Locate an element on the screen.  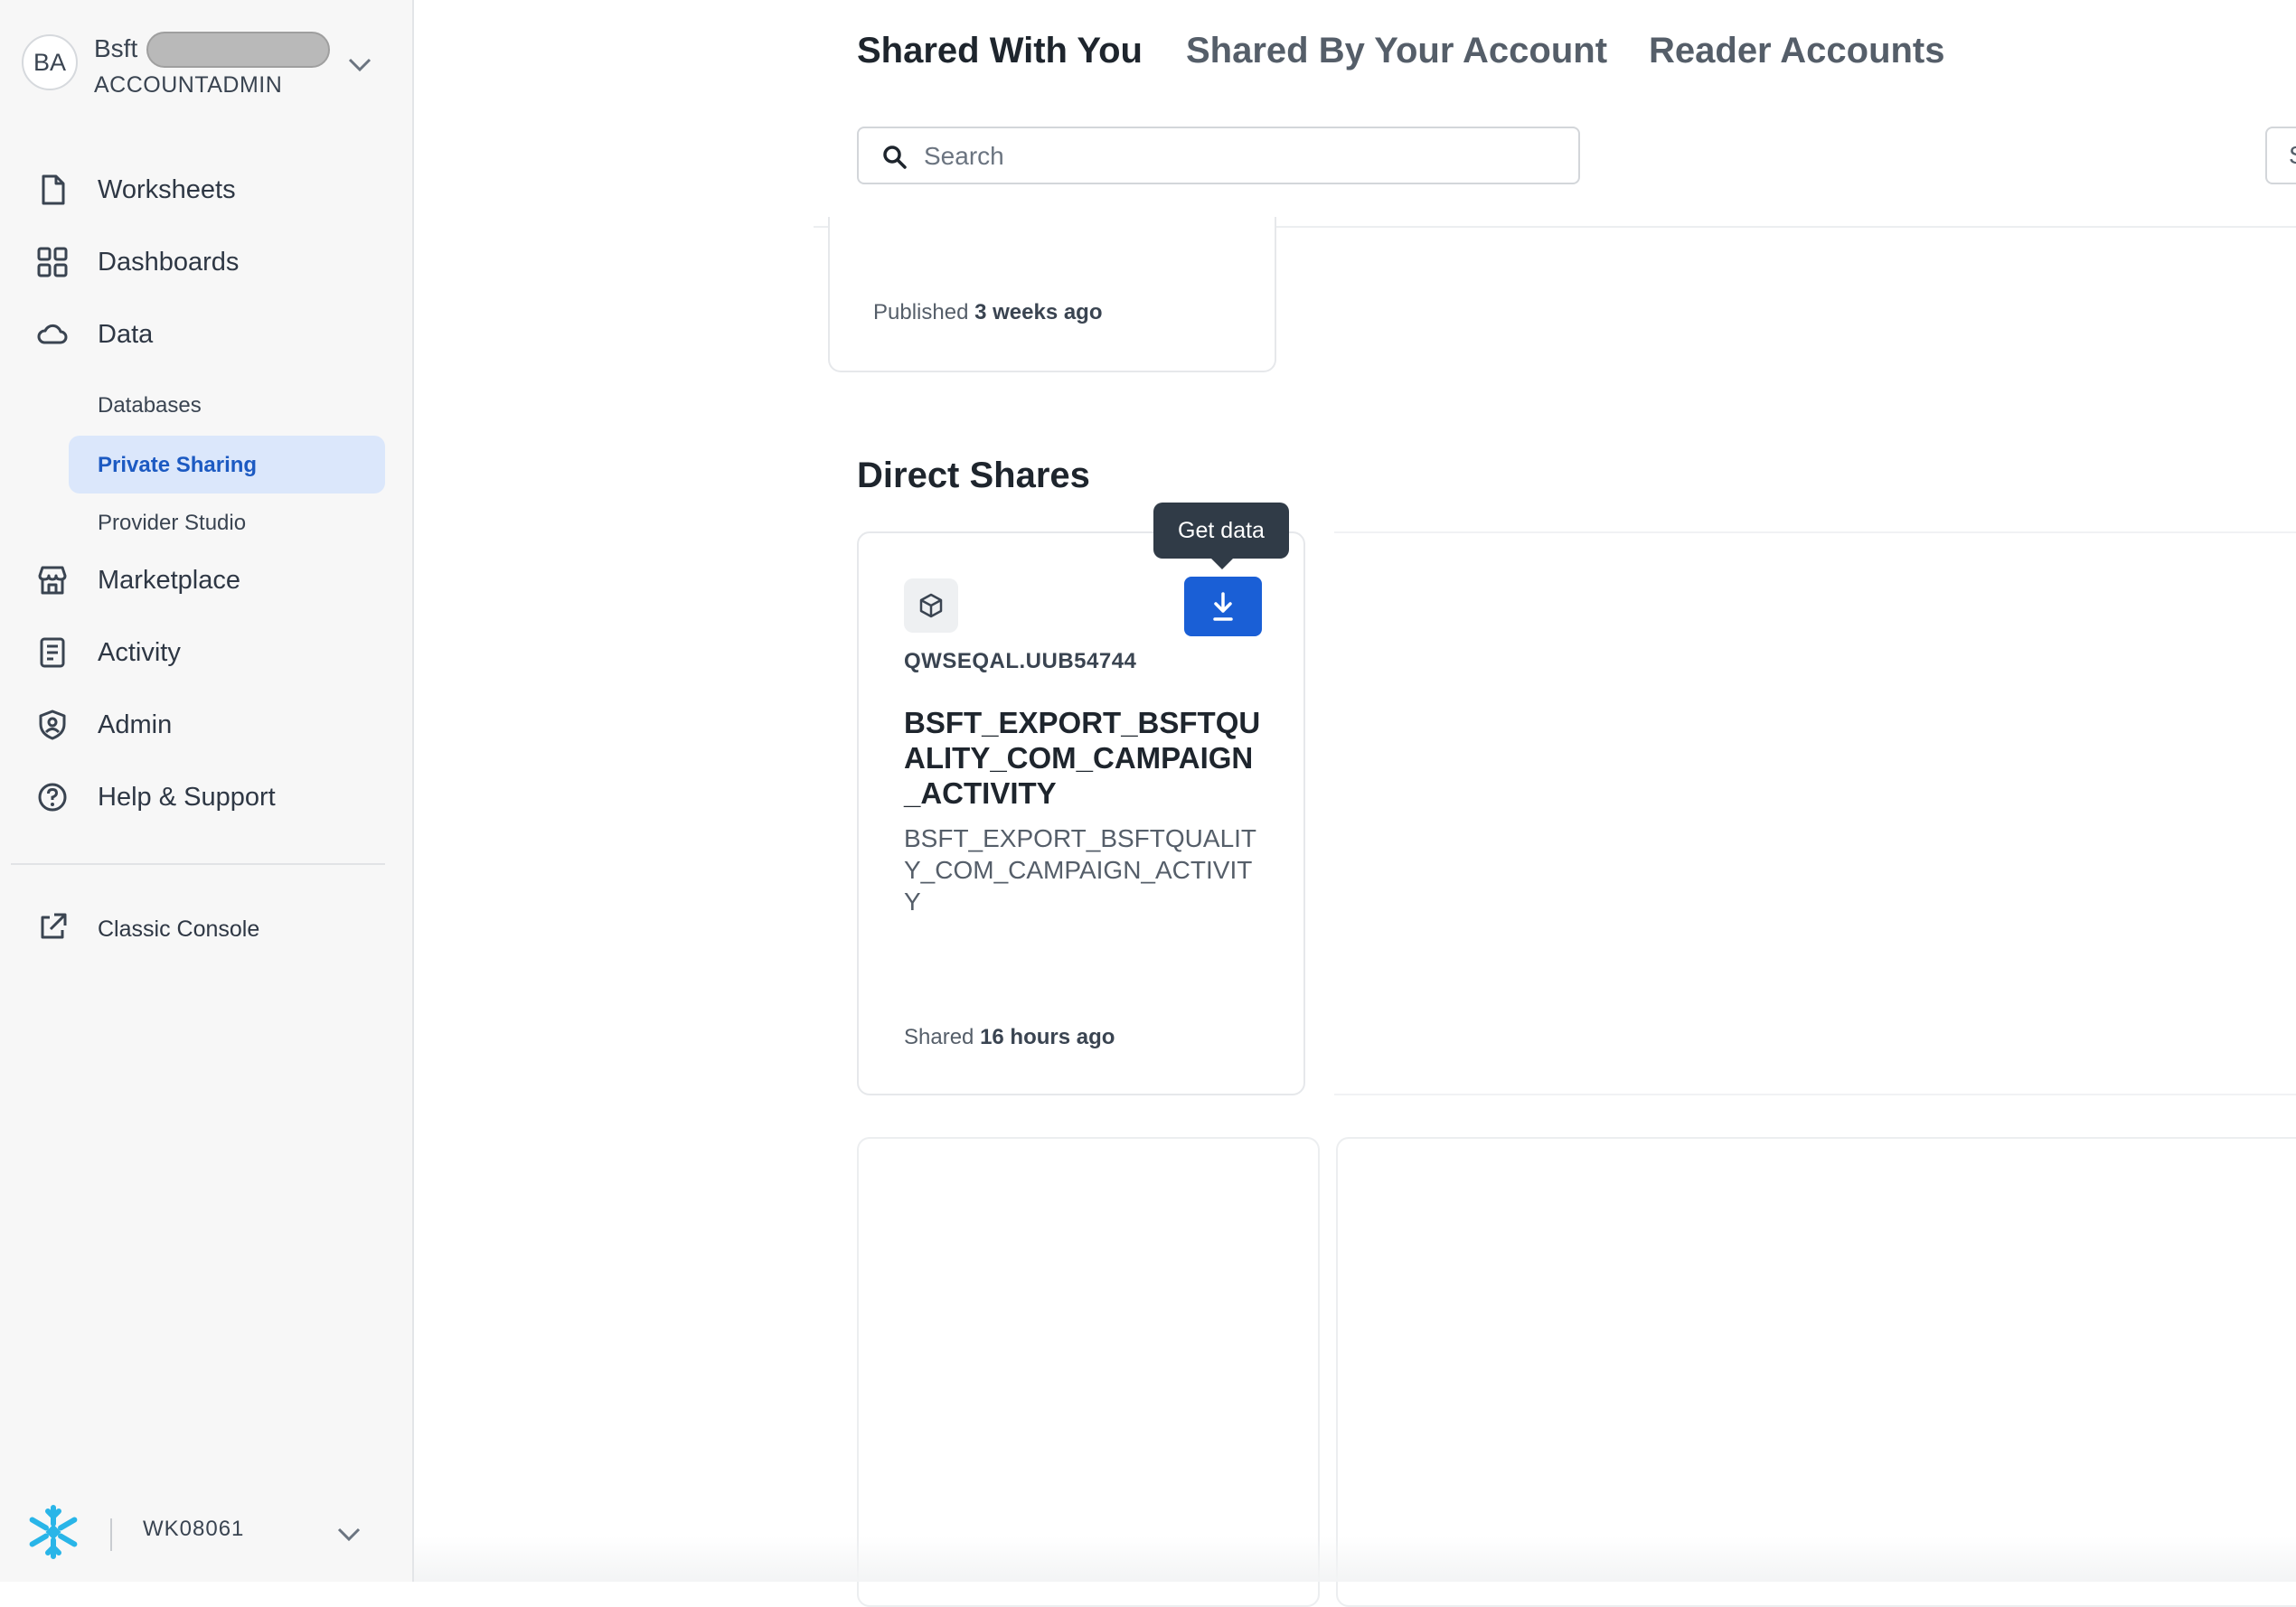
share-type-badge is located at coordinates (931, 605).